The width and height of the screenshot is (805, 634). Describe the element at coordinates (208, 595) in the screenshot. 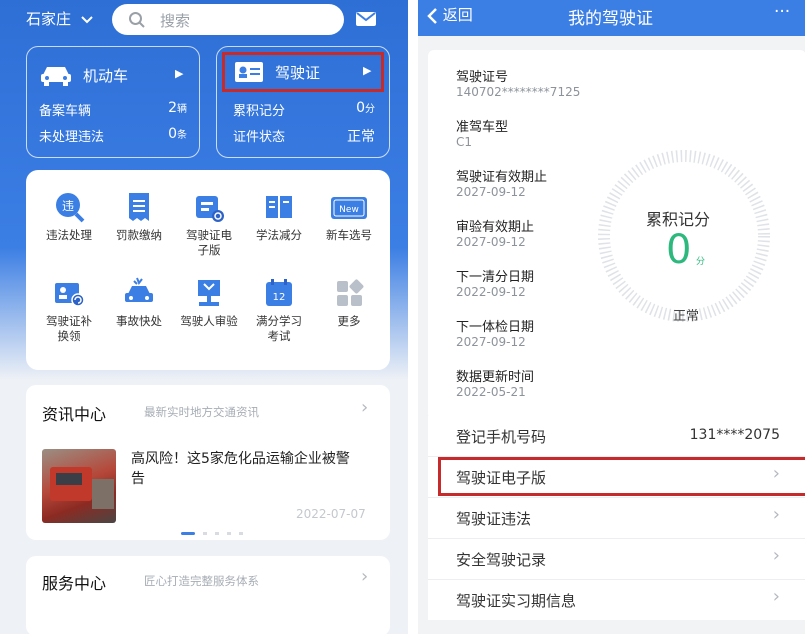

I see `service-center-card: 服务中心 匠心打造完整服务体系 ›` at that location.